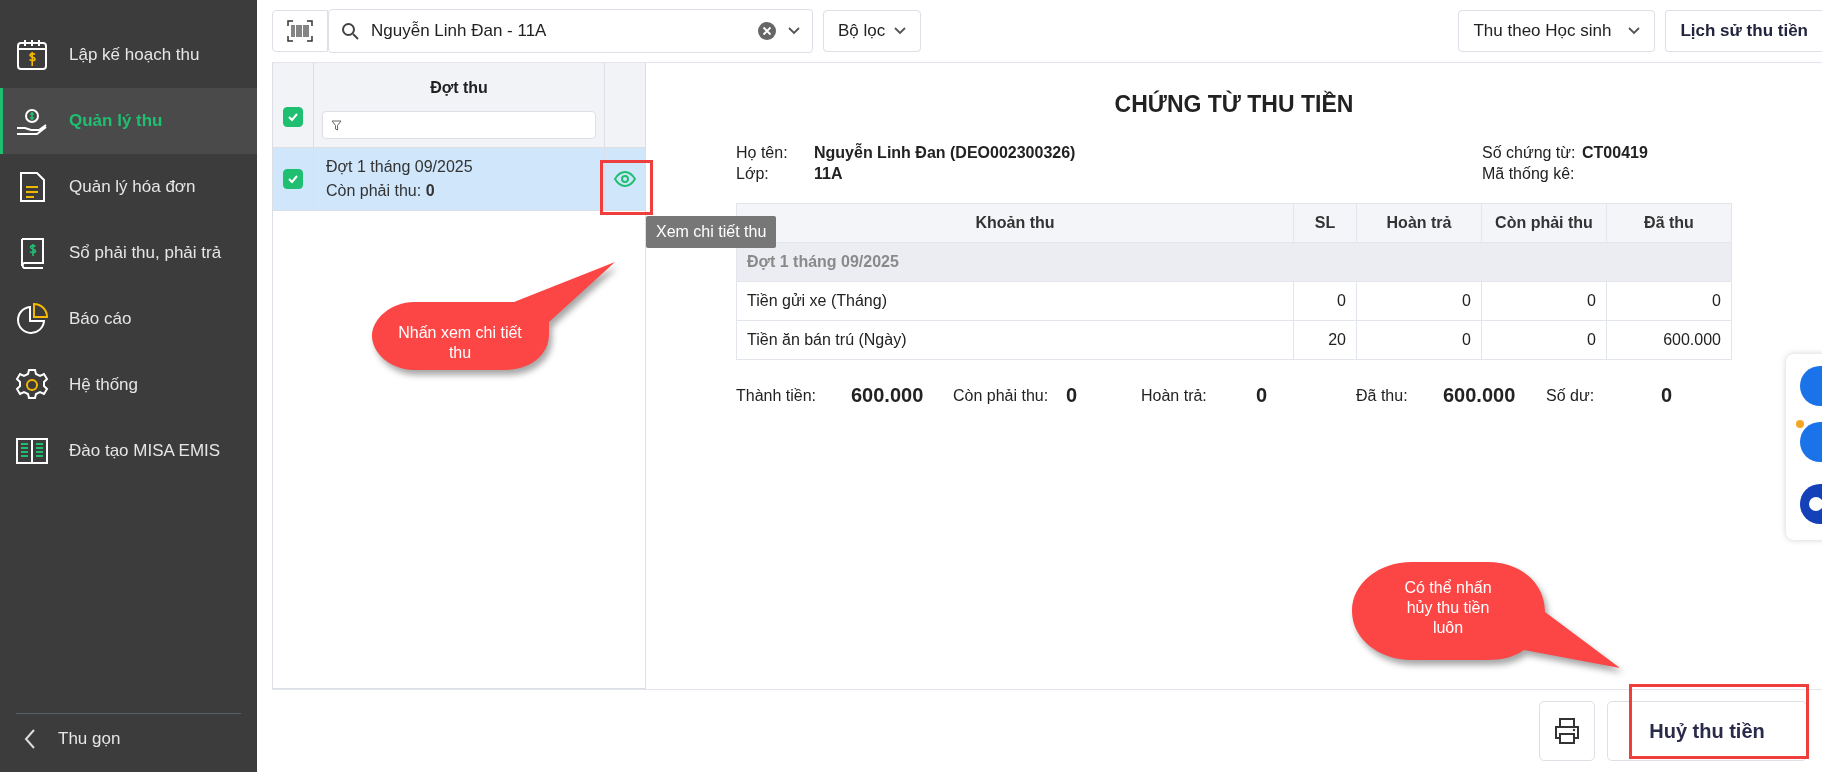  What do you see at coordinates (128, 451) in the screenshot?
I see `sidebar-item: Đào tạo MISA EMIS` at bounding box center [128, 451].